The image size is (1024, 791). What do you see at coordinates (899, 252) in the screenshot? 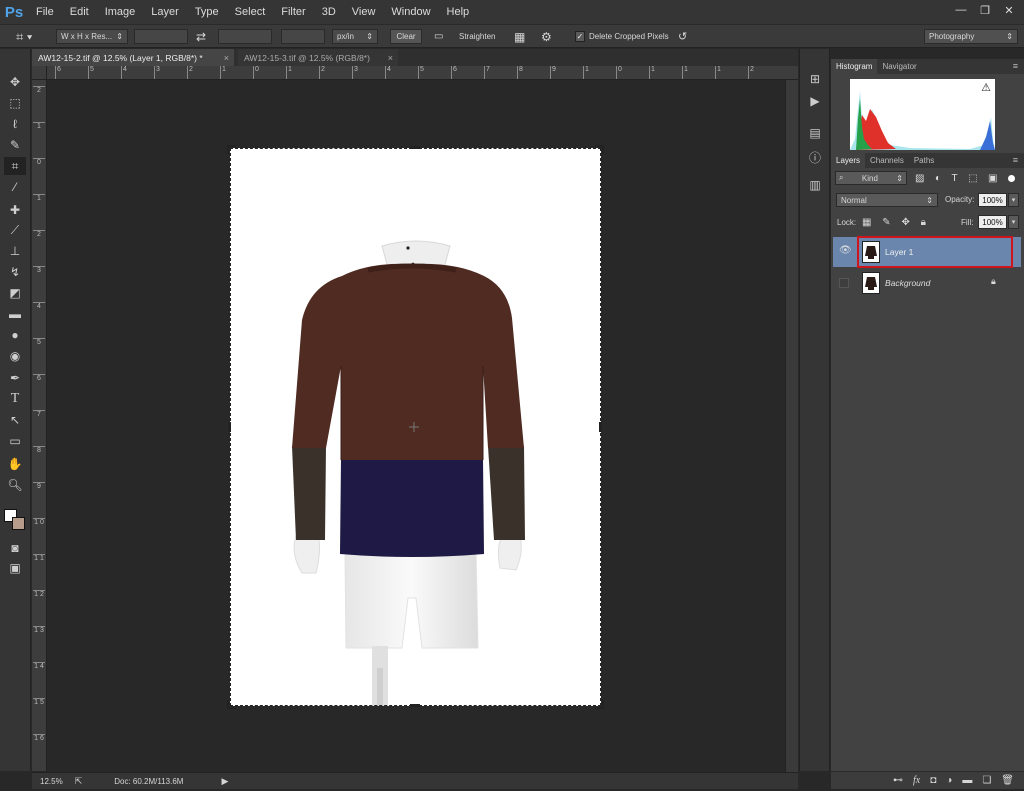
I see `layer-name: Layer 1` at bounding box center [899, 252].